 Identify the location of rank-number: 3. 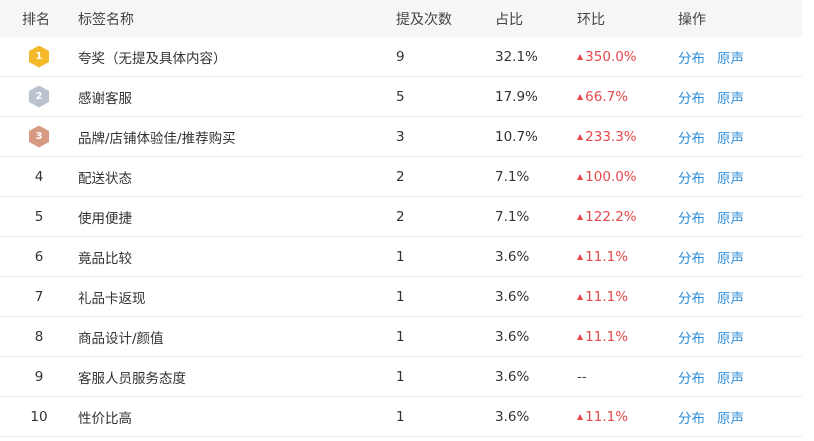
(39, 136).